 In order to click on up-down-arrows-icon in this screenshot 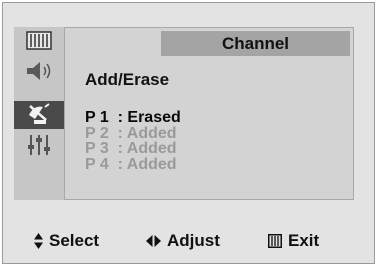, I will do `click(38, 241)`.